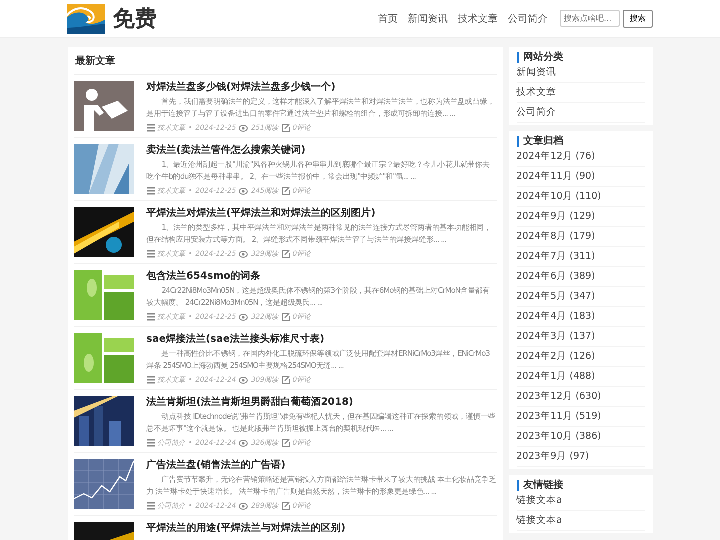  Describe the element at coordinates (388, 19) in the screenshot. I see `nav-link: 首页` at that location.